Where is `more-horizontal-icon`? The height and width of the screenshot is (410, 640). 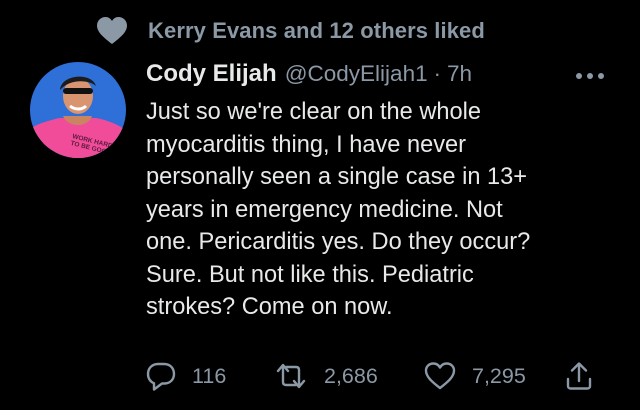 more-horizontal-icon is located at coordinates (590, 76).